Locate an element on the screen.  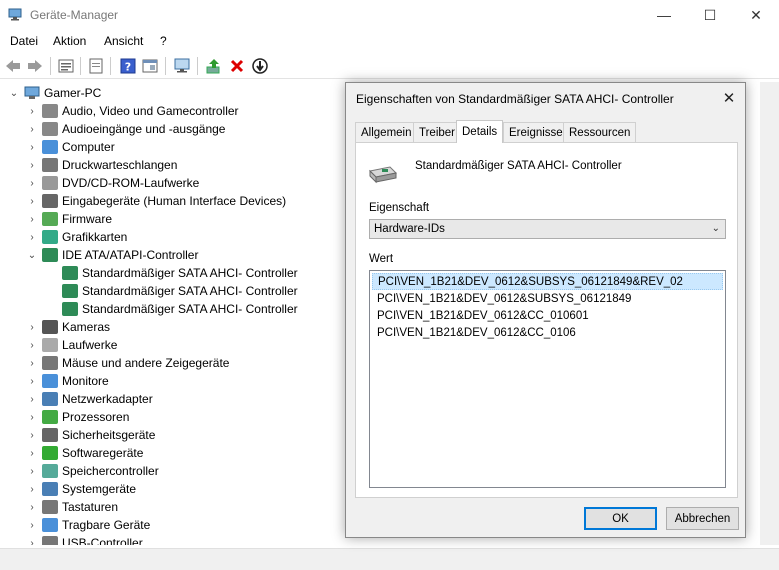
menu-help: ? is located at coordinates (163, 41).